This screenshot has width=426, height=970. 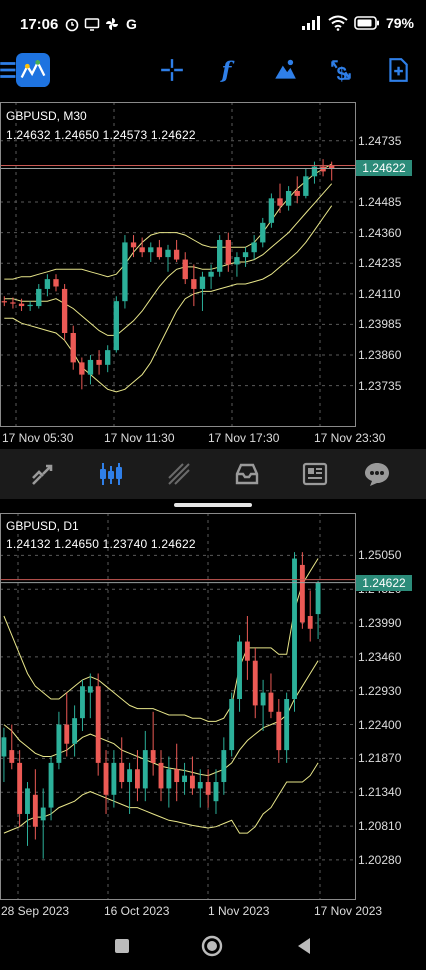 What do you see at coordinates (380, 758) in the screenshot?
I see `y-tick-label: 1.21870` at bounding box center [380, 758].